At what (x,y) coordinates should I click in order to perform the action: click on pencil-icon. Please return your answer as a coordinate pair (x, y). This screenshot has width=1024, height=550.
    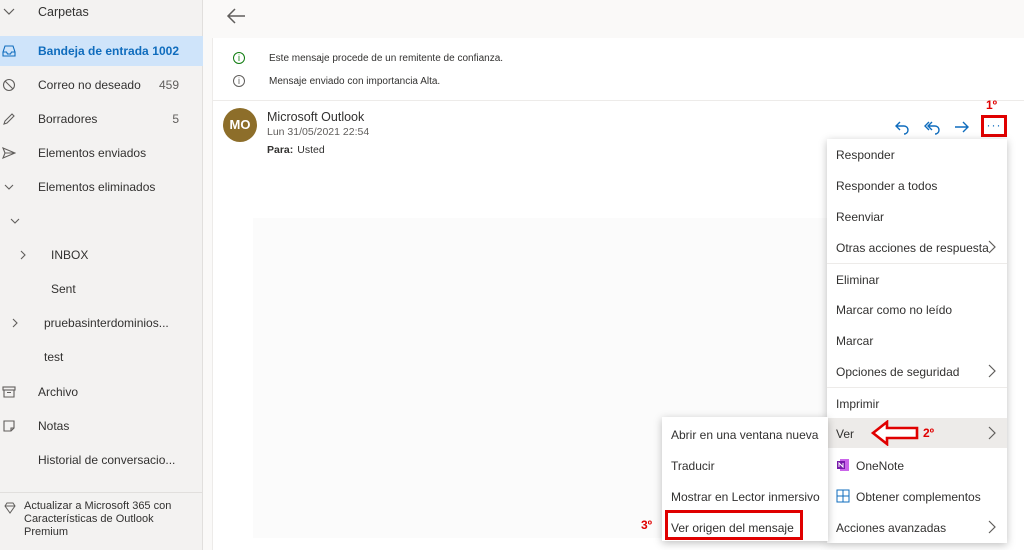
    Looking at the image, I should click on (9, 119).